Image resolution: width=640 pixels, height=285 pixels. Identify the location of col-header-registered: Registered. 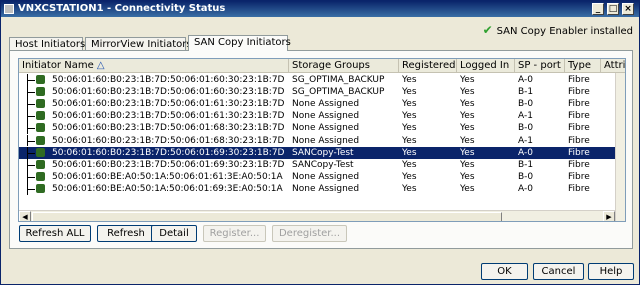
(428, 66).